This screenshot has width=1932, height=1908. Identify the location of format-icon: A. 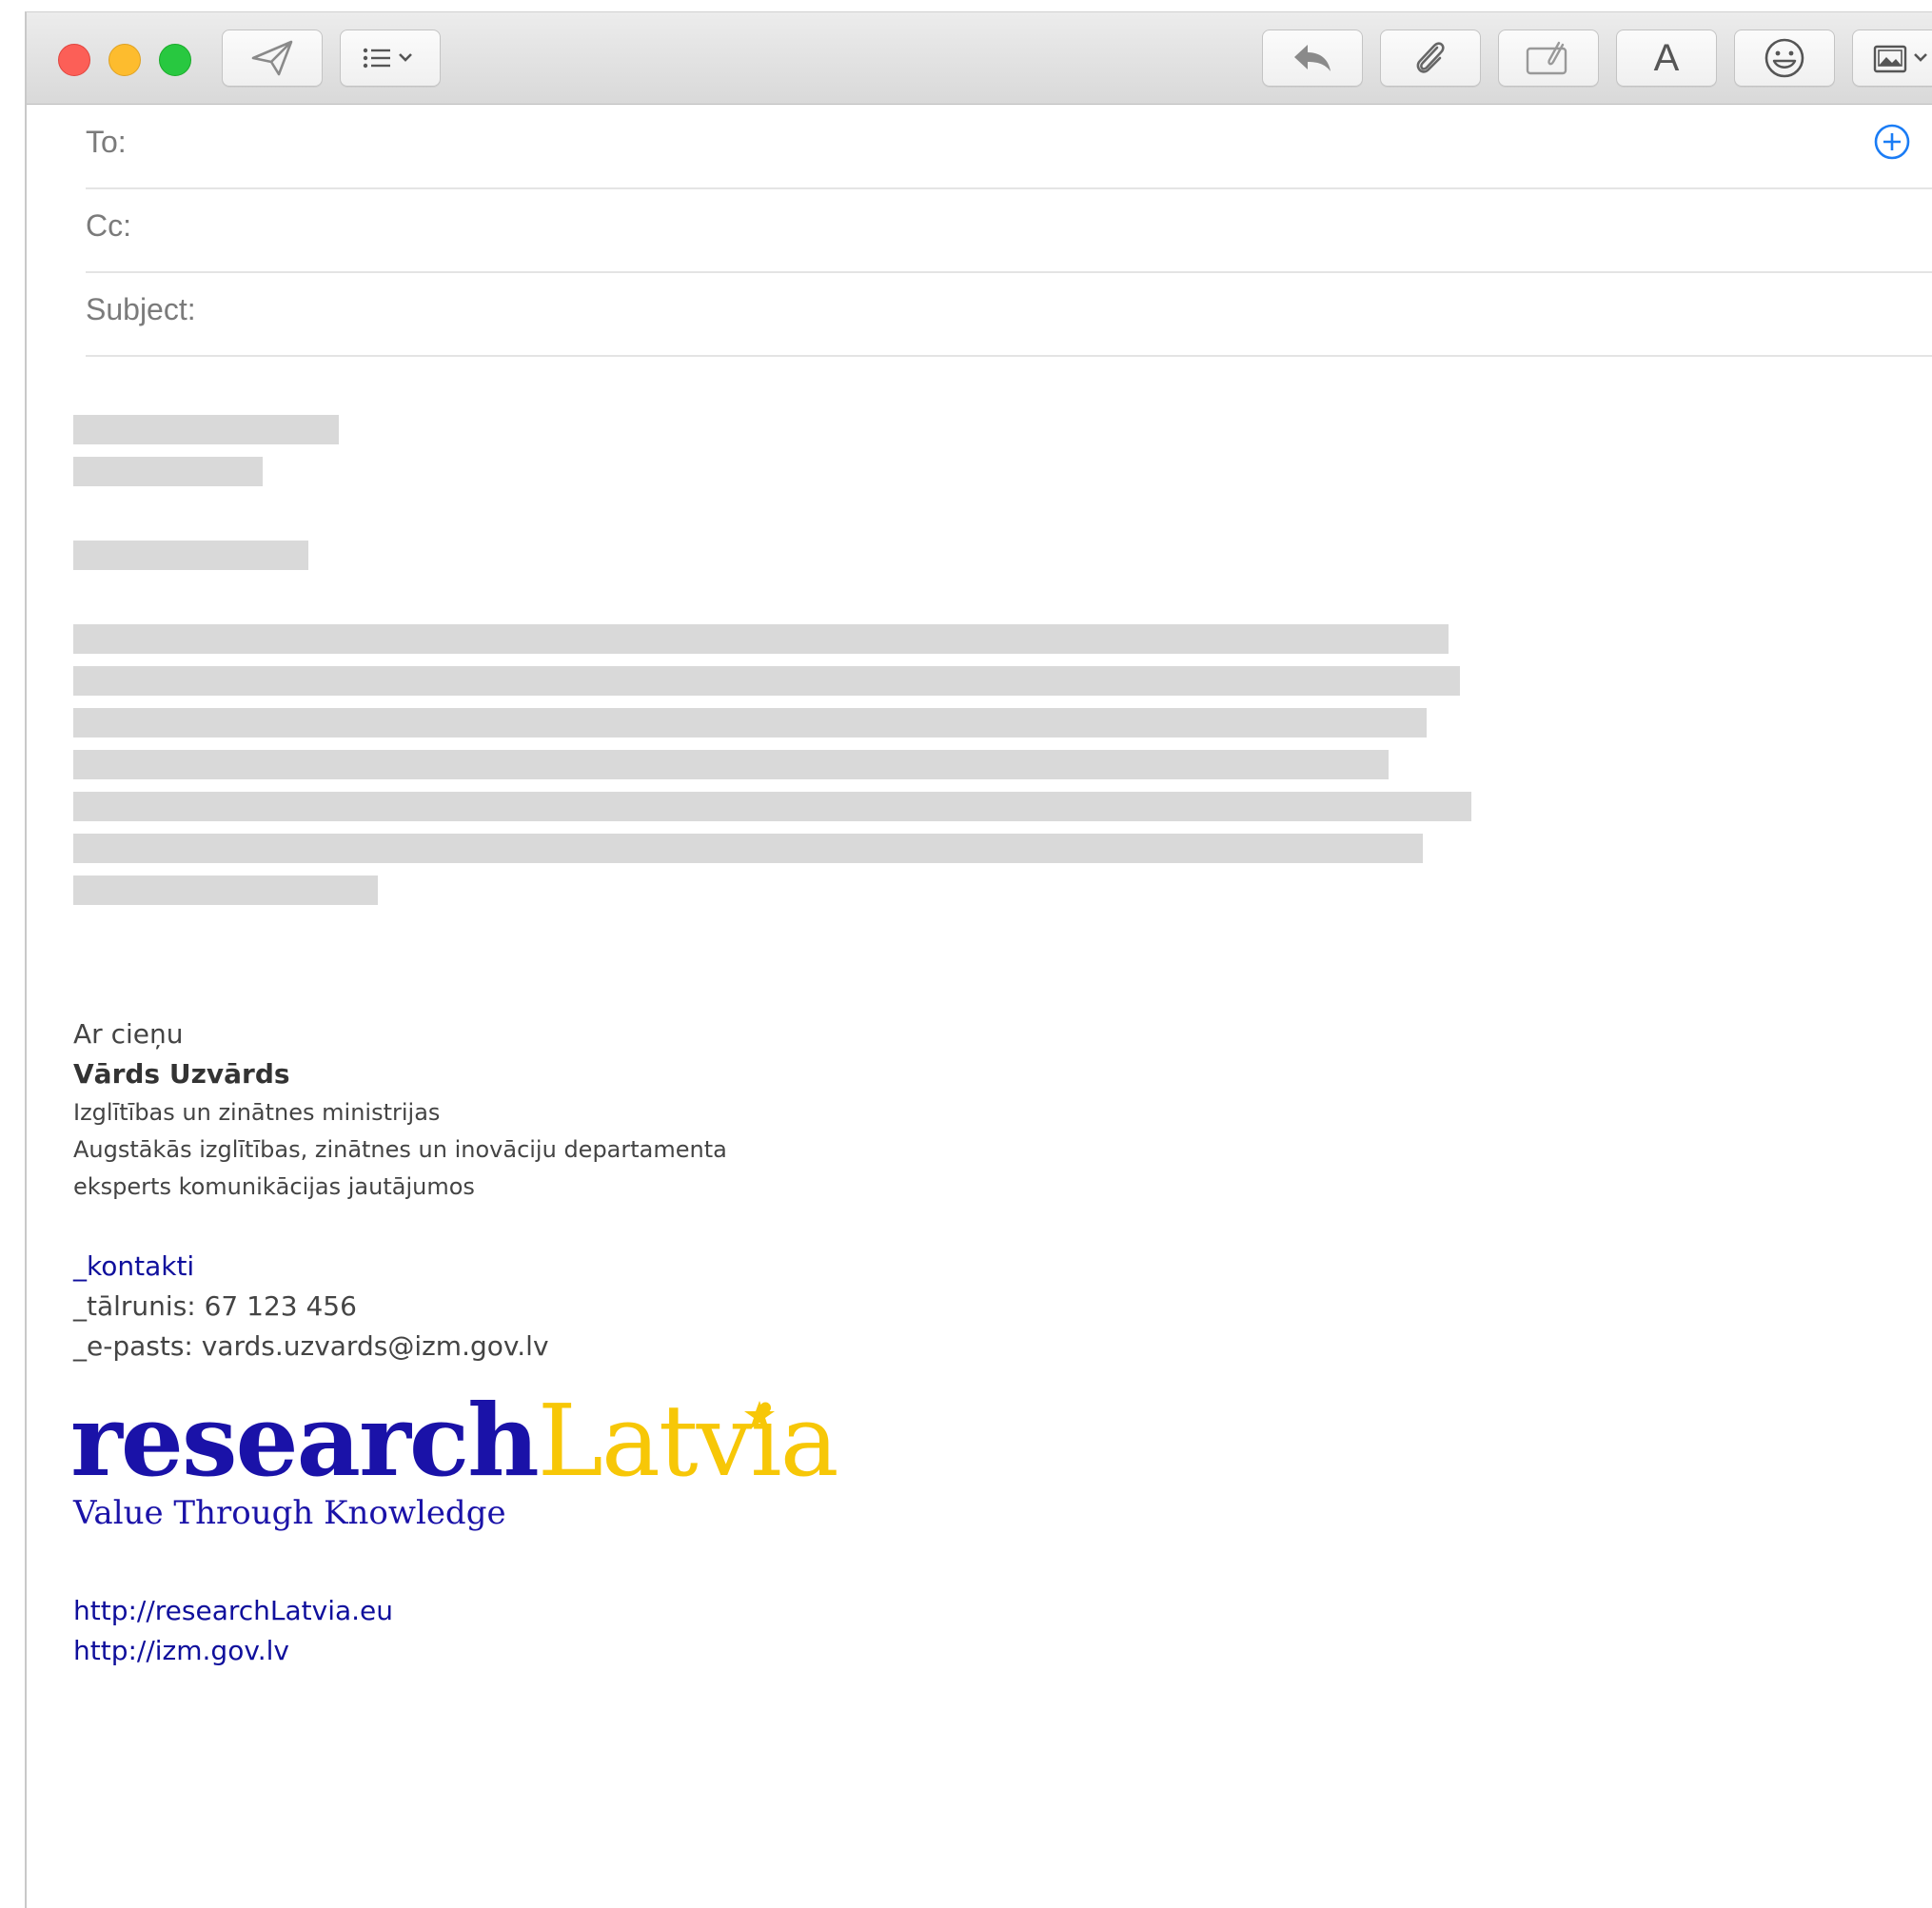
(1666, 57).